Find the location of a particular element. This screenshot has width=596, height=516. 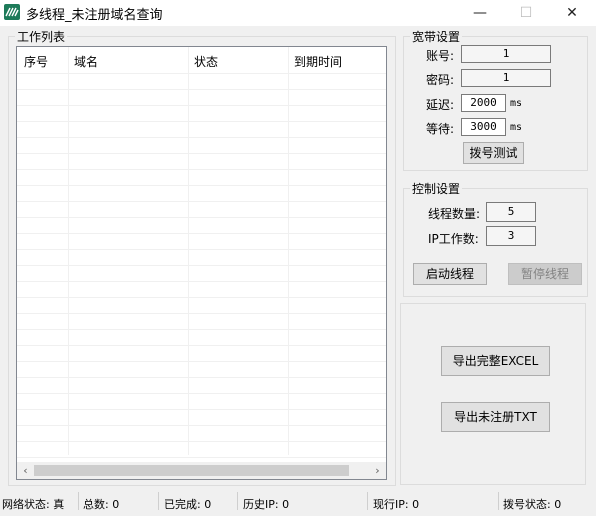

column-header-index: 序号 is located at coordinates (36, 61).